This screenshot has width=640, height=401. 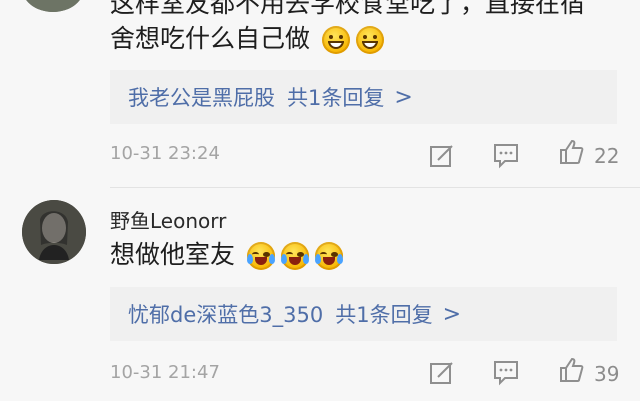 What do you see at coordinates (348, 9) in the screenshot?
I see `comment-text-line: 这样室友都不用去学校食堂吃了，直接在宿` at bounding box center [348, 9].